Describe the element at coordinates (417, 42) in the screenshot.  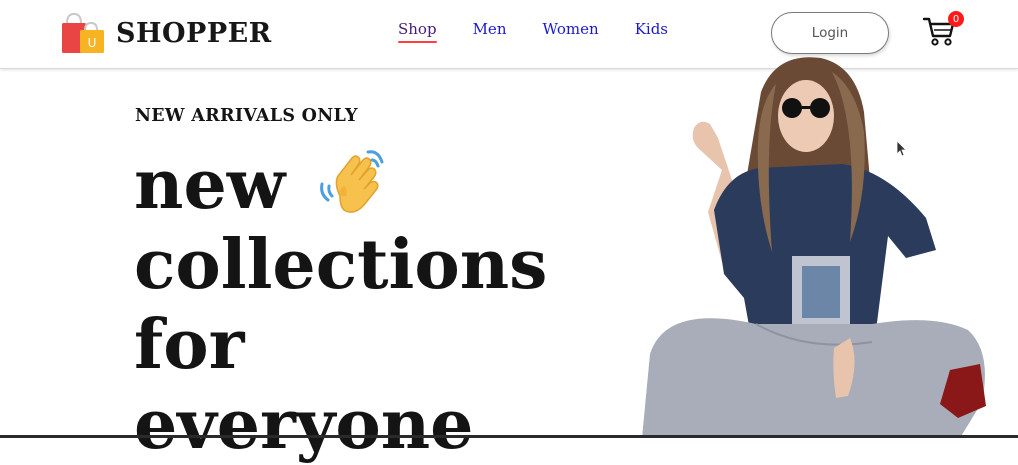
I see `active-underline` at that location.